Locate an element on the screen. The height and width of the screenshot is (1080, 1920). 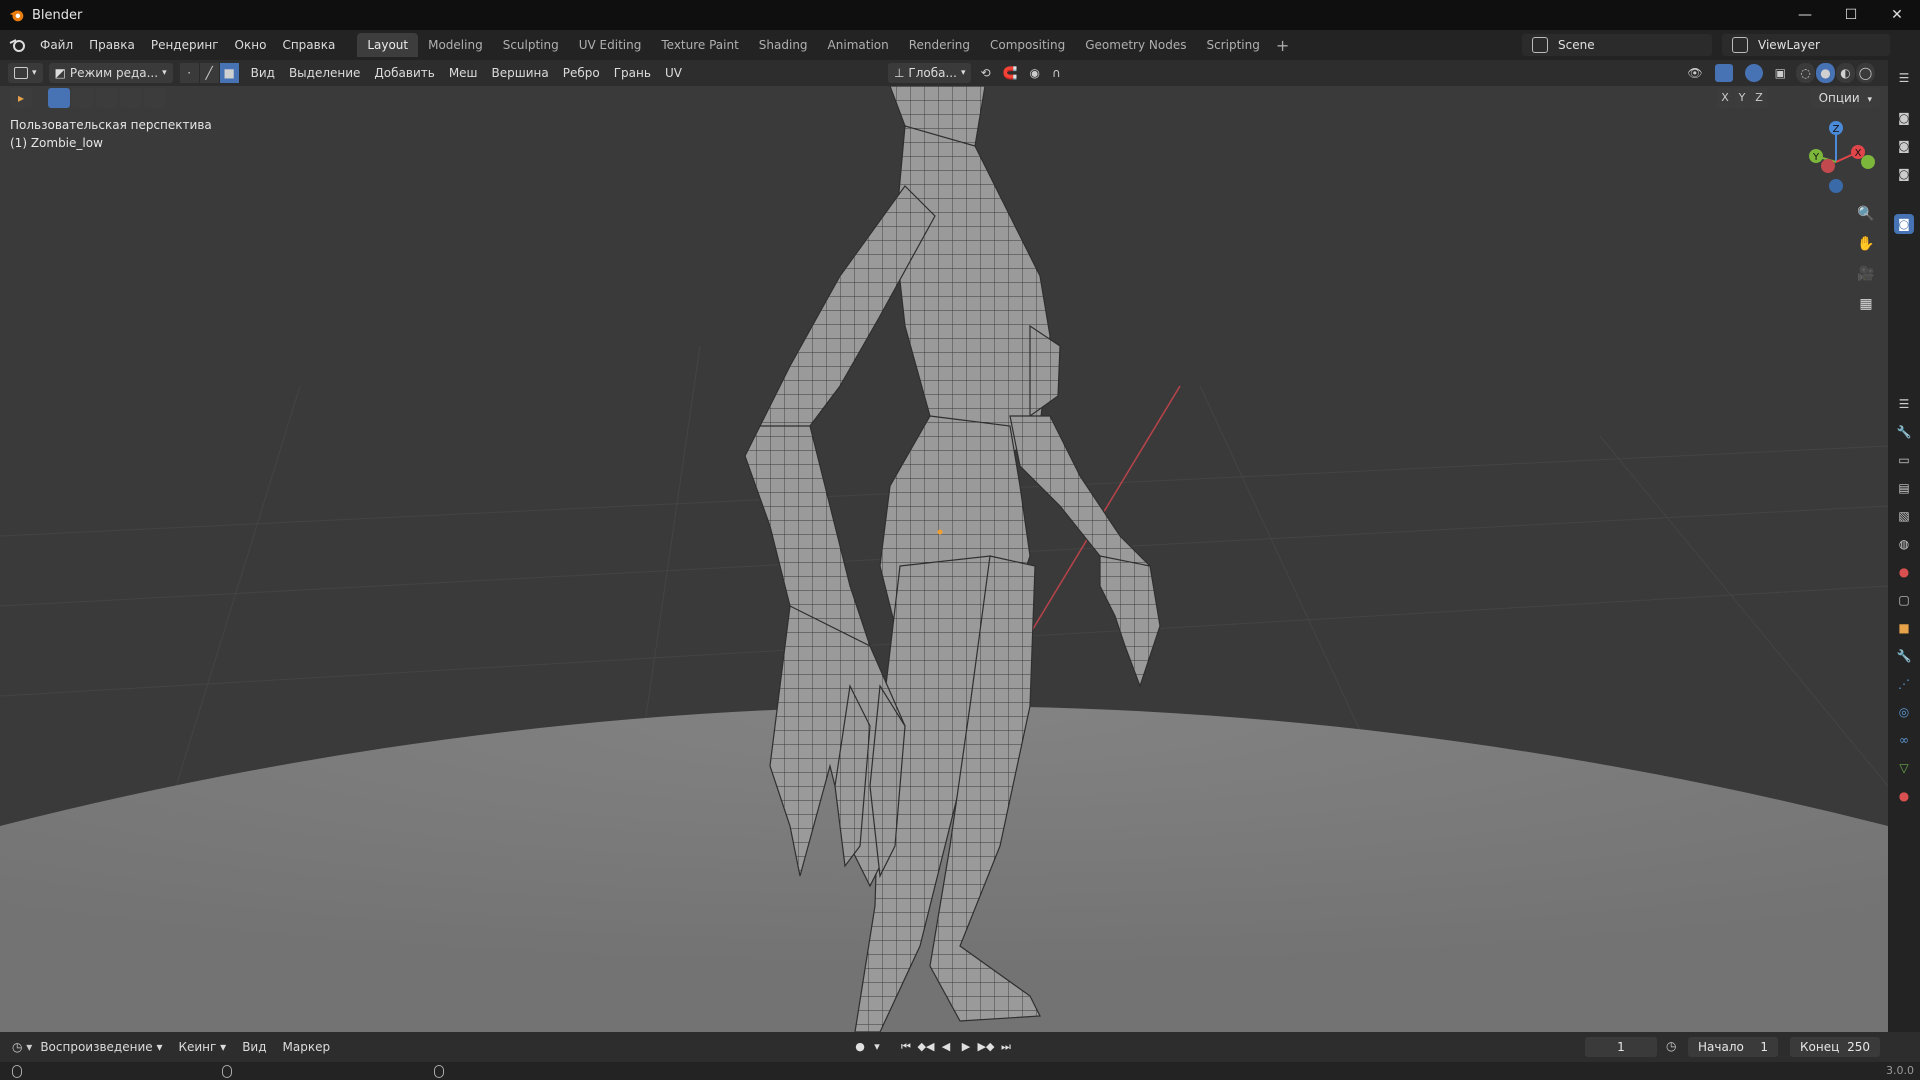
menu-file: Файл is located at coordinates (56, 45).